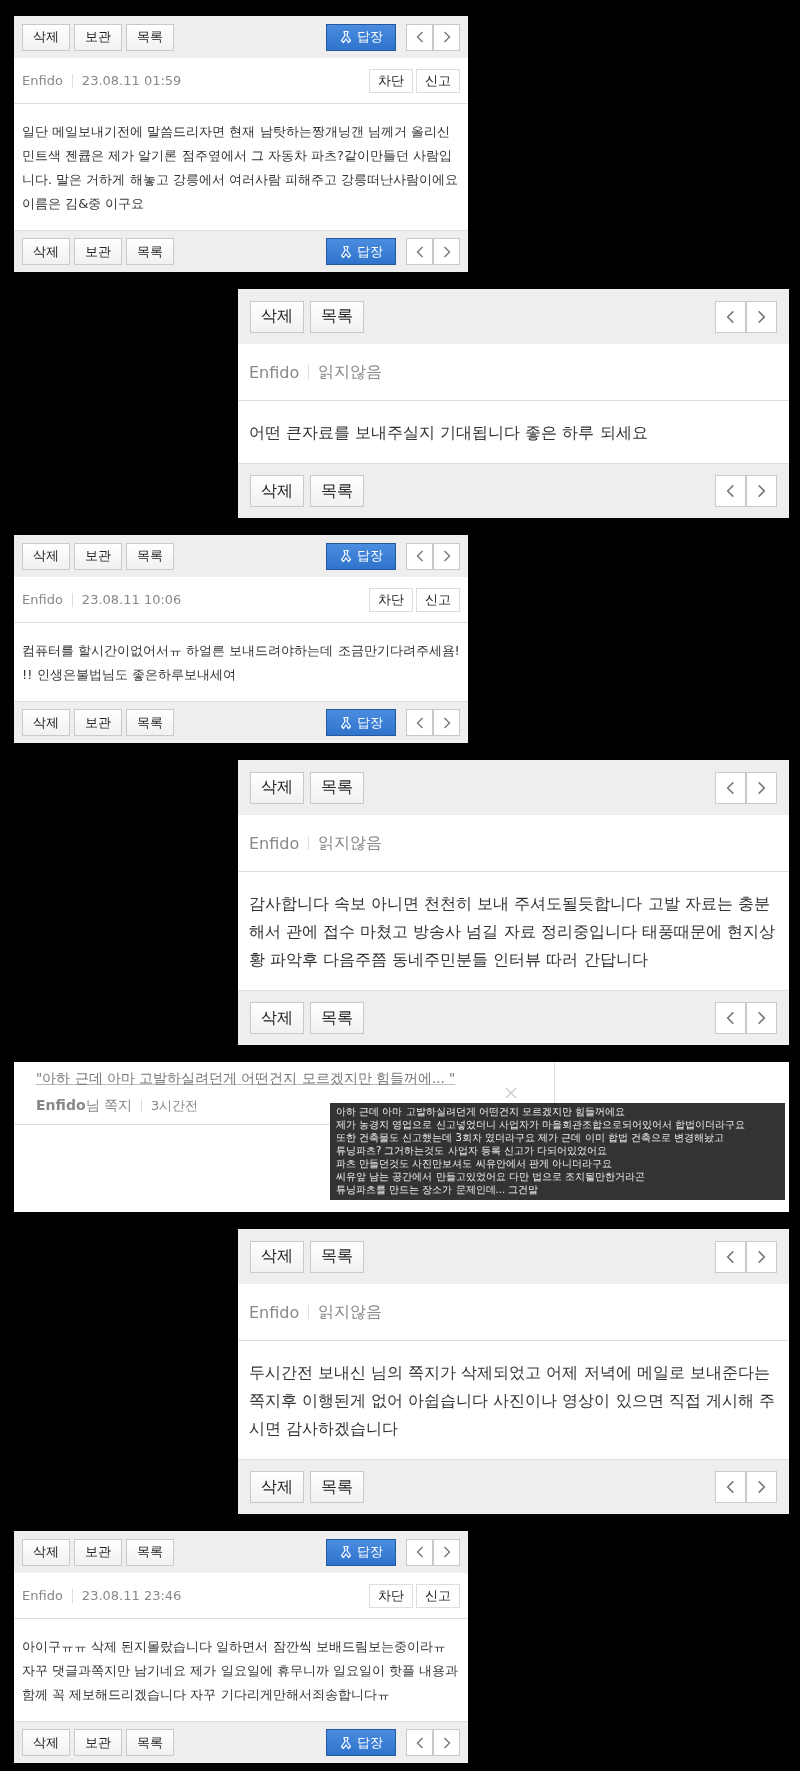 This screenshot has height=1771, width=800. I want to click on read-status: 읽지않음, so click(350, 372).